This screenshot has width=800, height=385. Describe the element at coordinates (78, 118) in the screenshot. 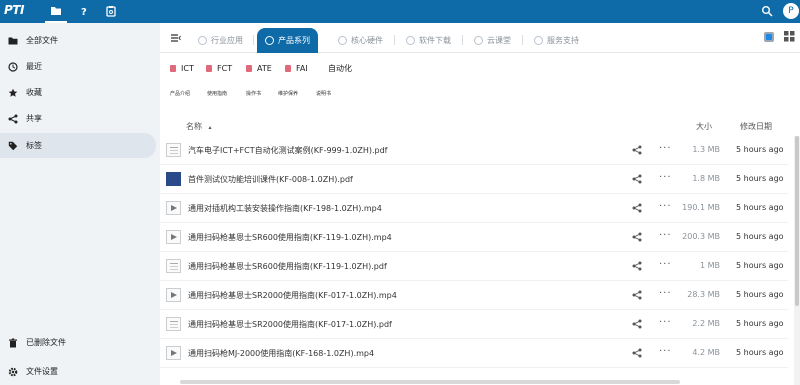

I see `sidebar-item-shared: 共享` at that location.